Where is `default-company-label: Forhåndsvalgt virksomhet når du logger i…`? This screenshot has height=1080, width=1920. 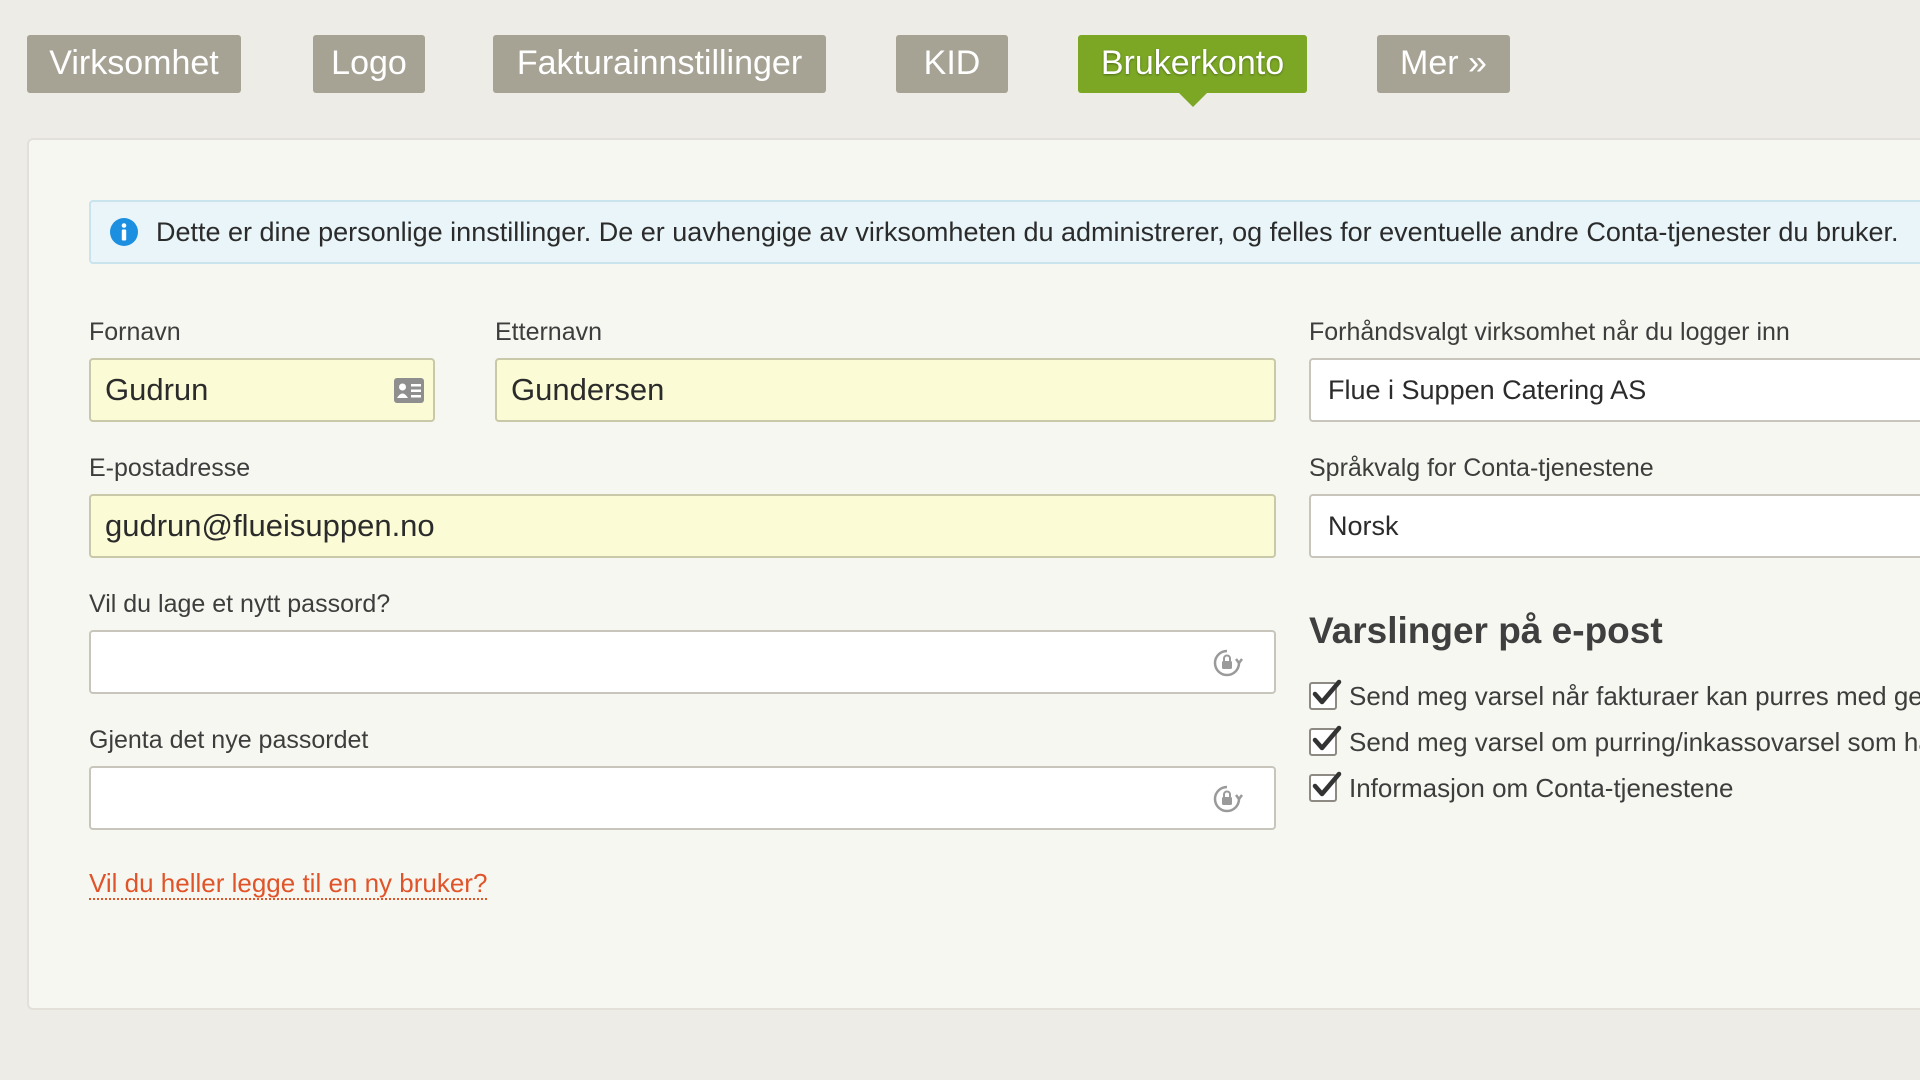
default-company-label: Forhåndsvalgt virksomhet når du logger i… is located at coordinates (1549, 332).